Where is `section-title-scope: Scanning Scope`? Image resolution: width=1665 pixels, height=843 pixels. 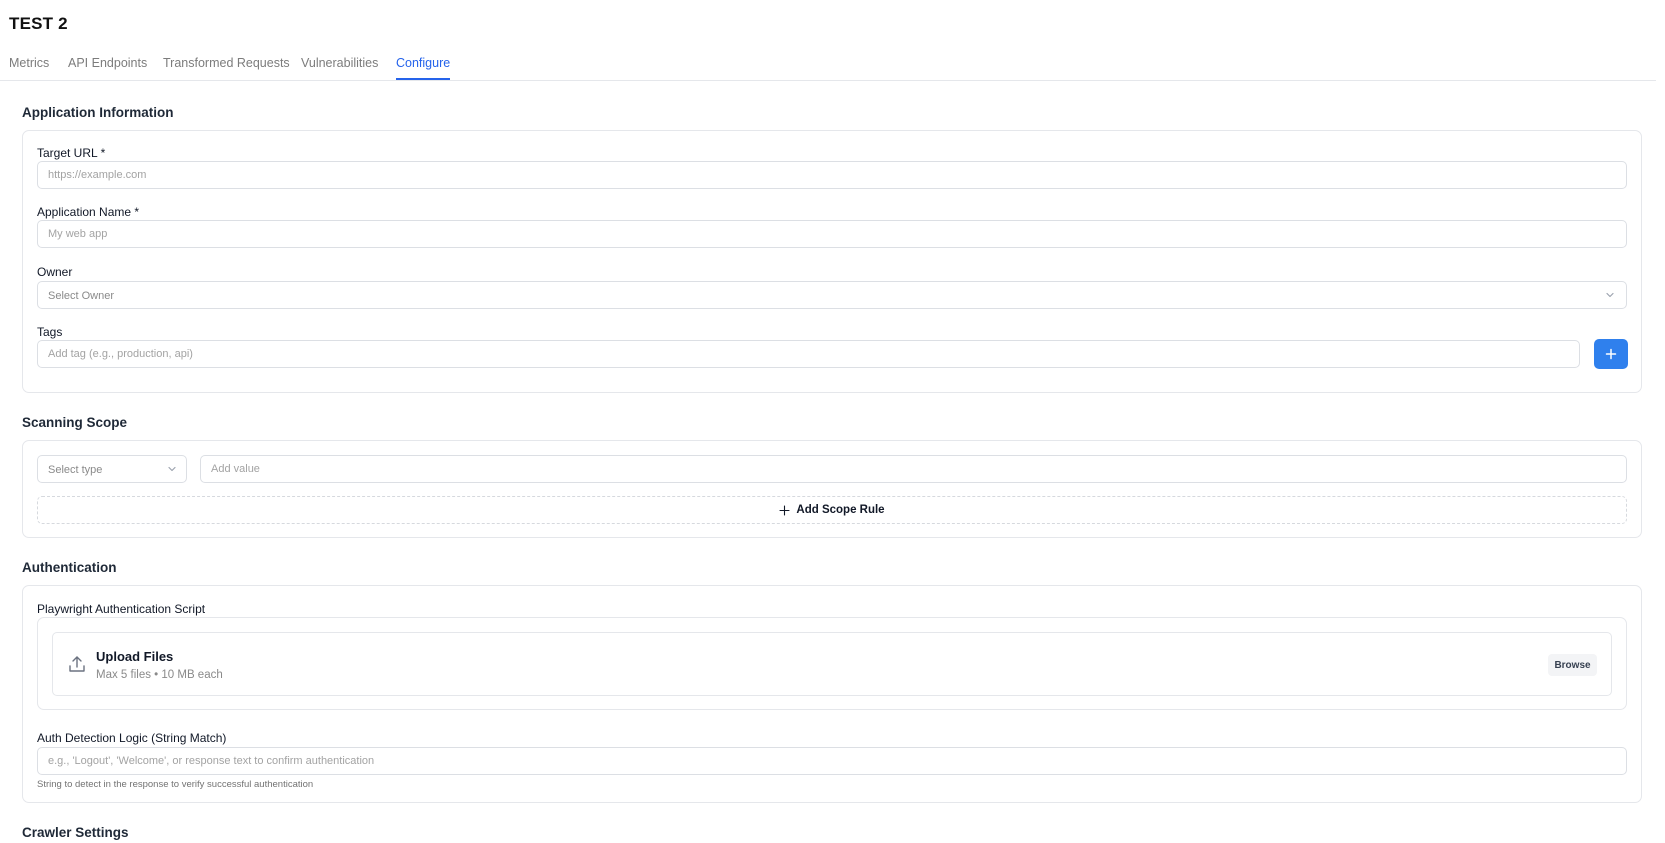
section-title-scope: Scanning Scope is located at coordinates (75, 422).